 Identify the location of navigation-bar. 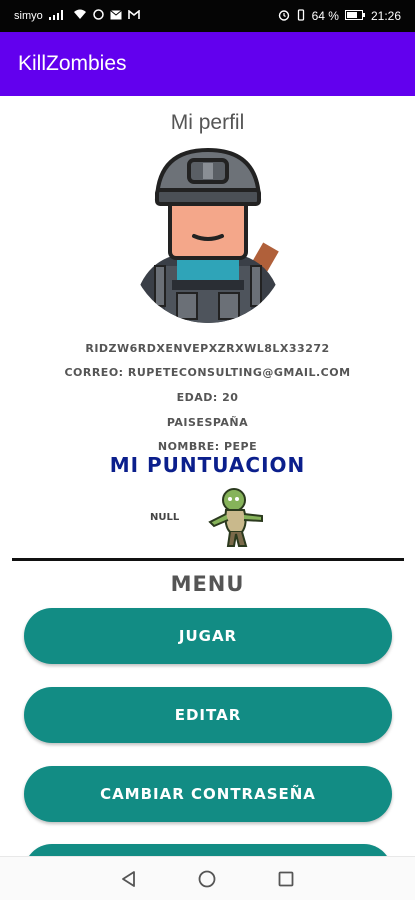
(207, 878).